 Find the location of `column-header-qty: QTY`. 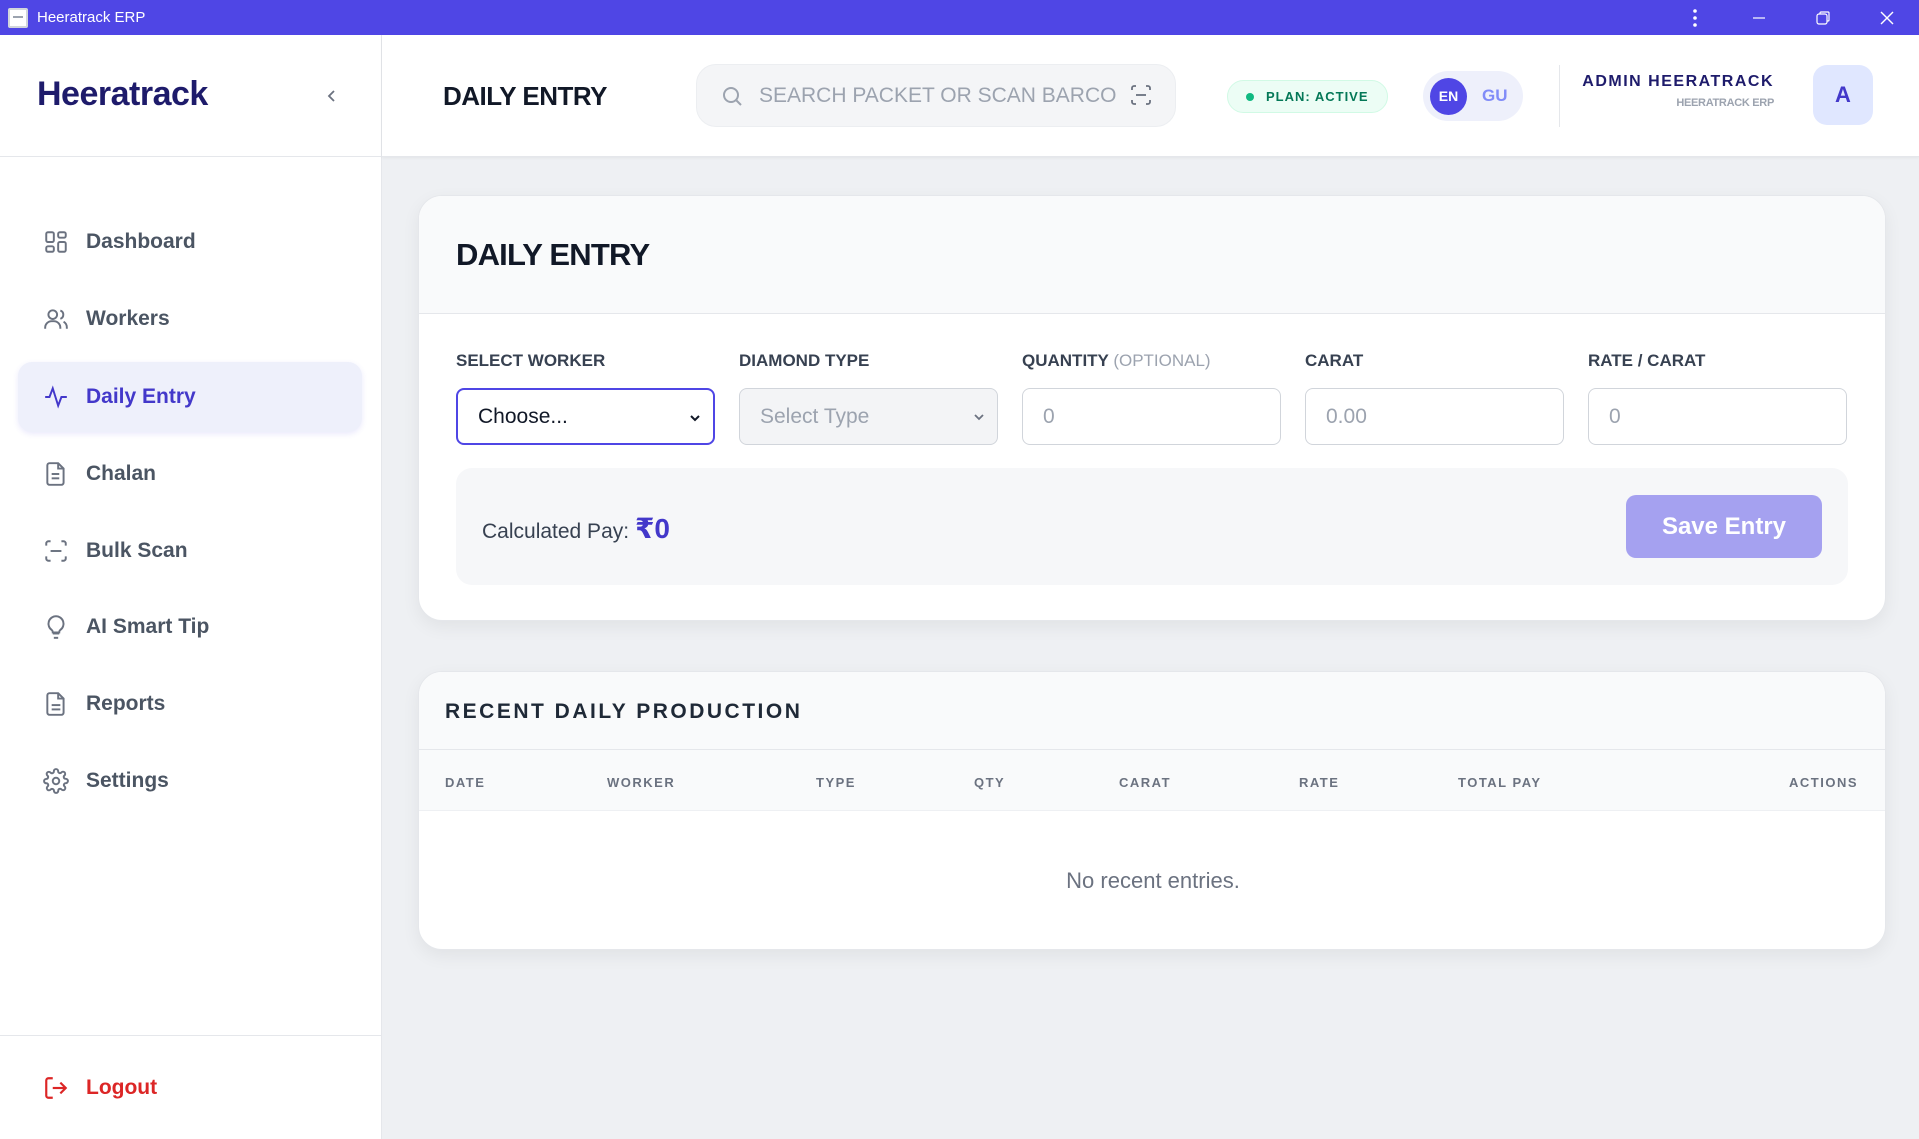

column-header-qty: QTY is located at coordinates (990, 782).